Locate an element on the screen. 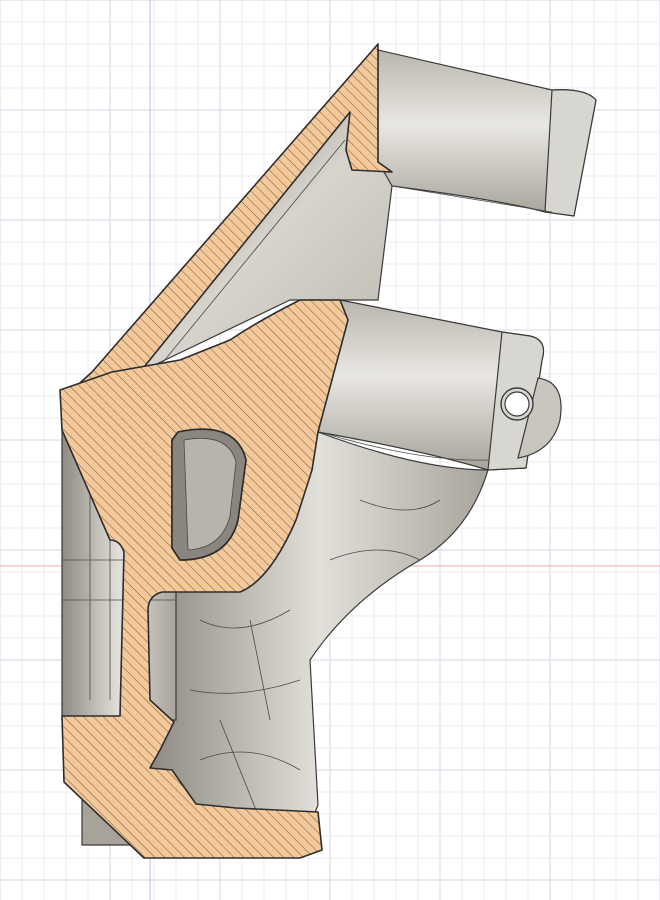  top-clip-end is located at coordinates (570, 153).